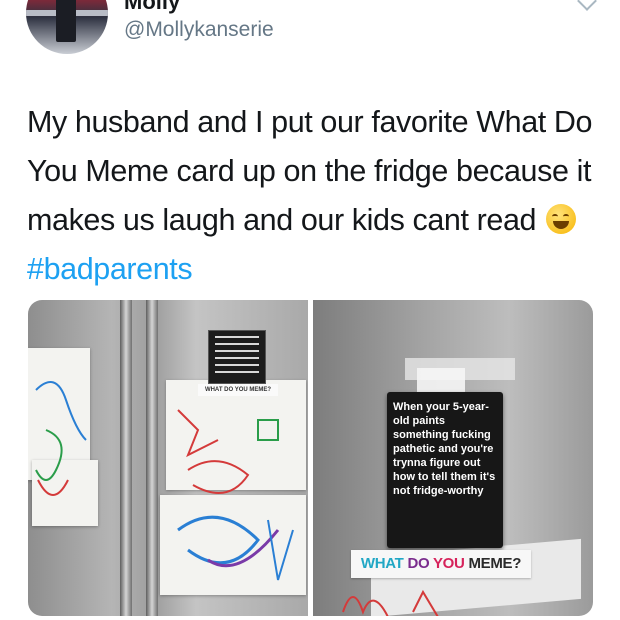 Image resolution: width=620 pixels, height=620 pixels. I want to click on avatar, so click(67, 27).